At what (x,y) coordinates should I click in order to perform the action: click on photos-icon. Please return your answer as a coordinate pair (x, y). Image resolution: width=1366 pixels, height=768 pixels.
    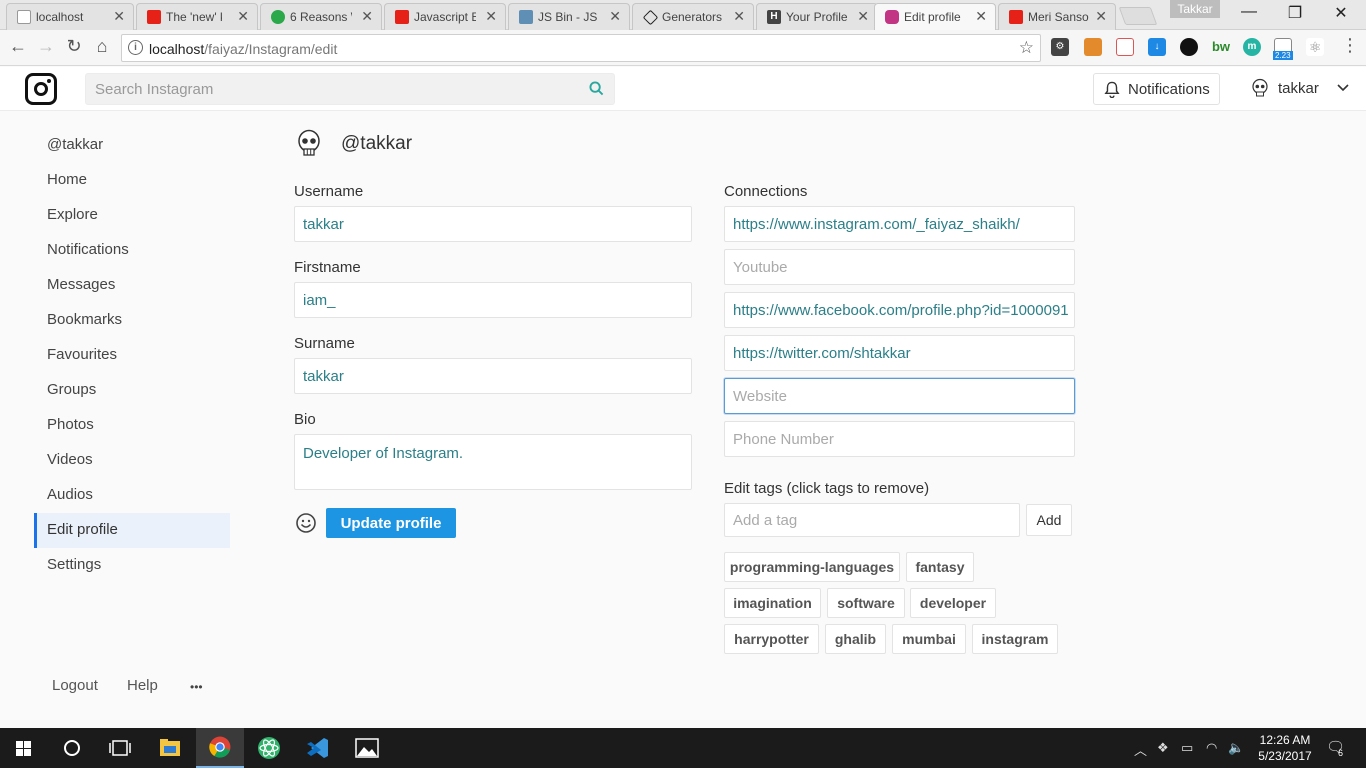
    Looking at the image, I should click on (367, 748).